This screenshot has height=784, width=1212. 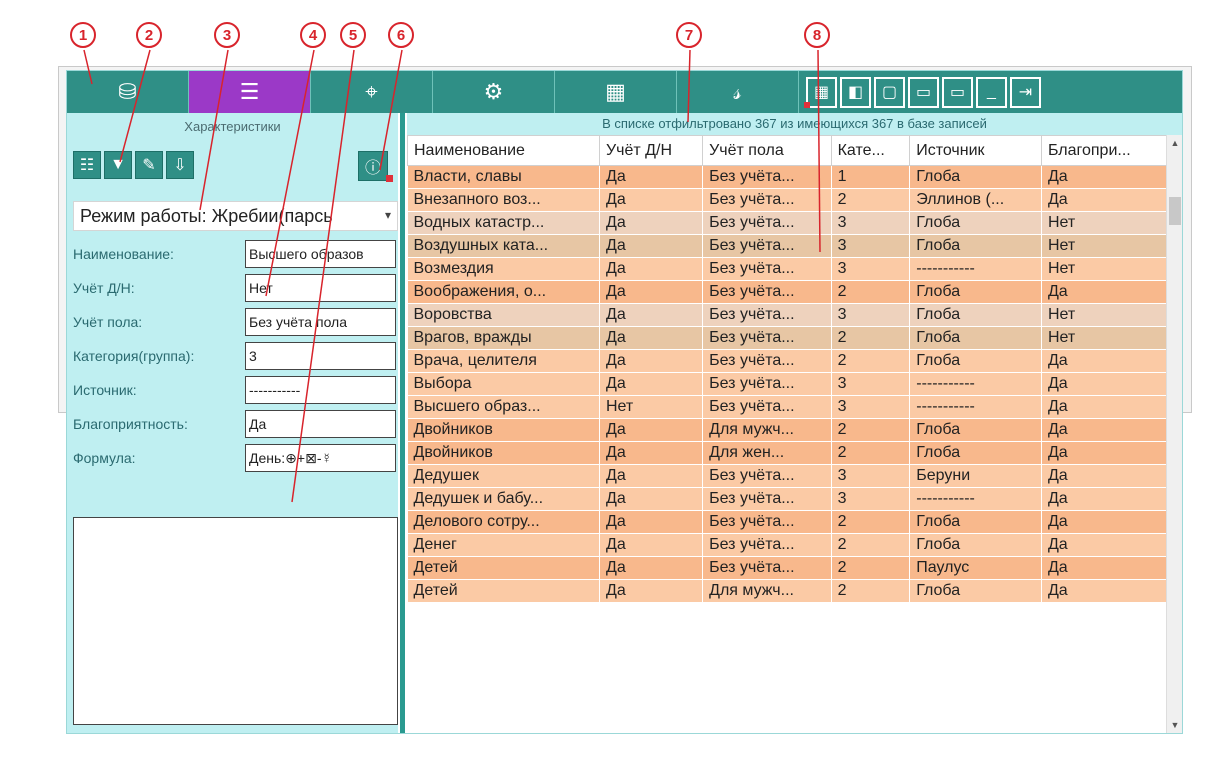 I want to click on vertical-scrollbar: ▲ ▼, so click(x=1174, y=434).